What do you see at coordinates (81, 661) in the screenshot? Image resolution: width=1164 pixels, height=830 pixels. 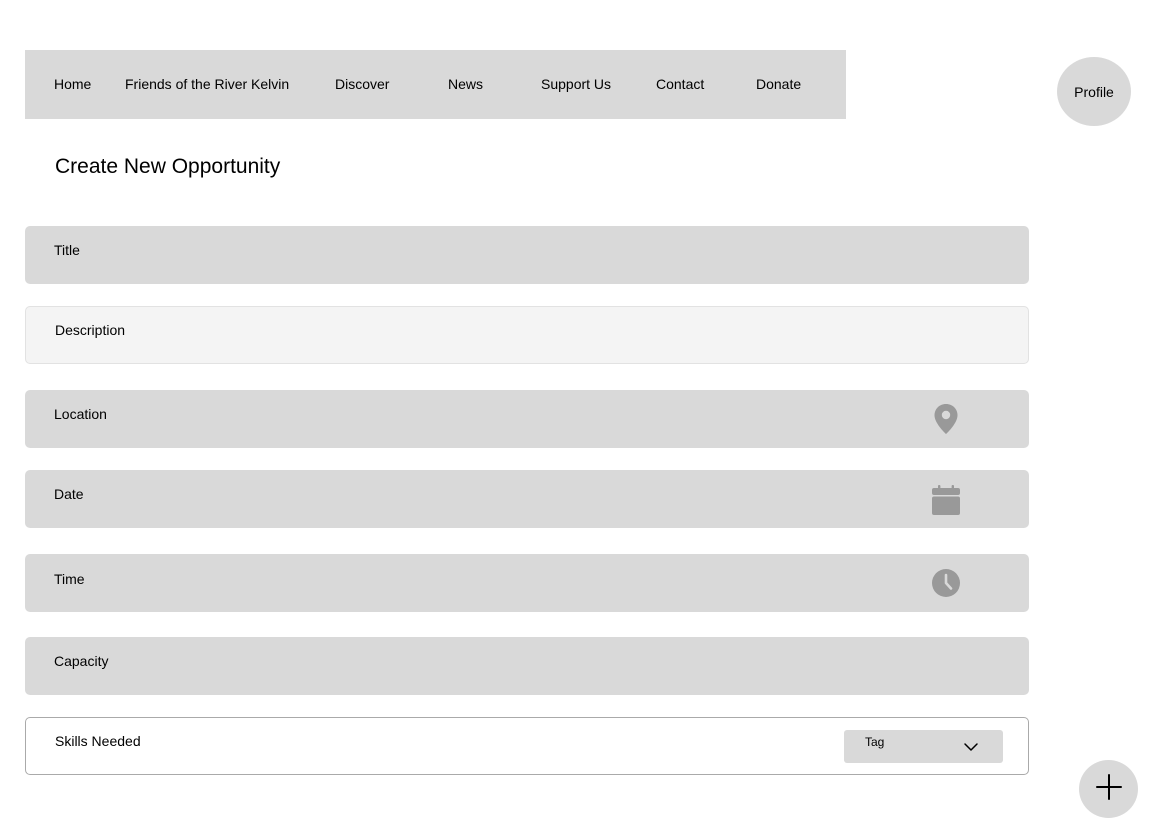 I see `capacity-field-label: Capacity` at bounding box center [81, 661].